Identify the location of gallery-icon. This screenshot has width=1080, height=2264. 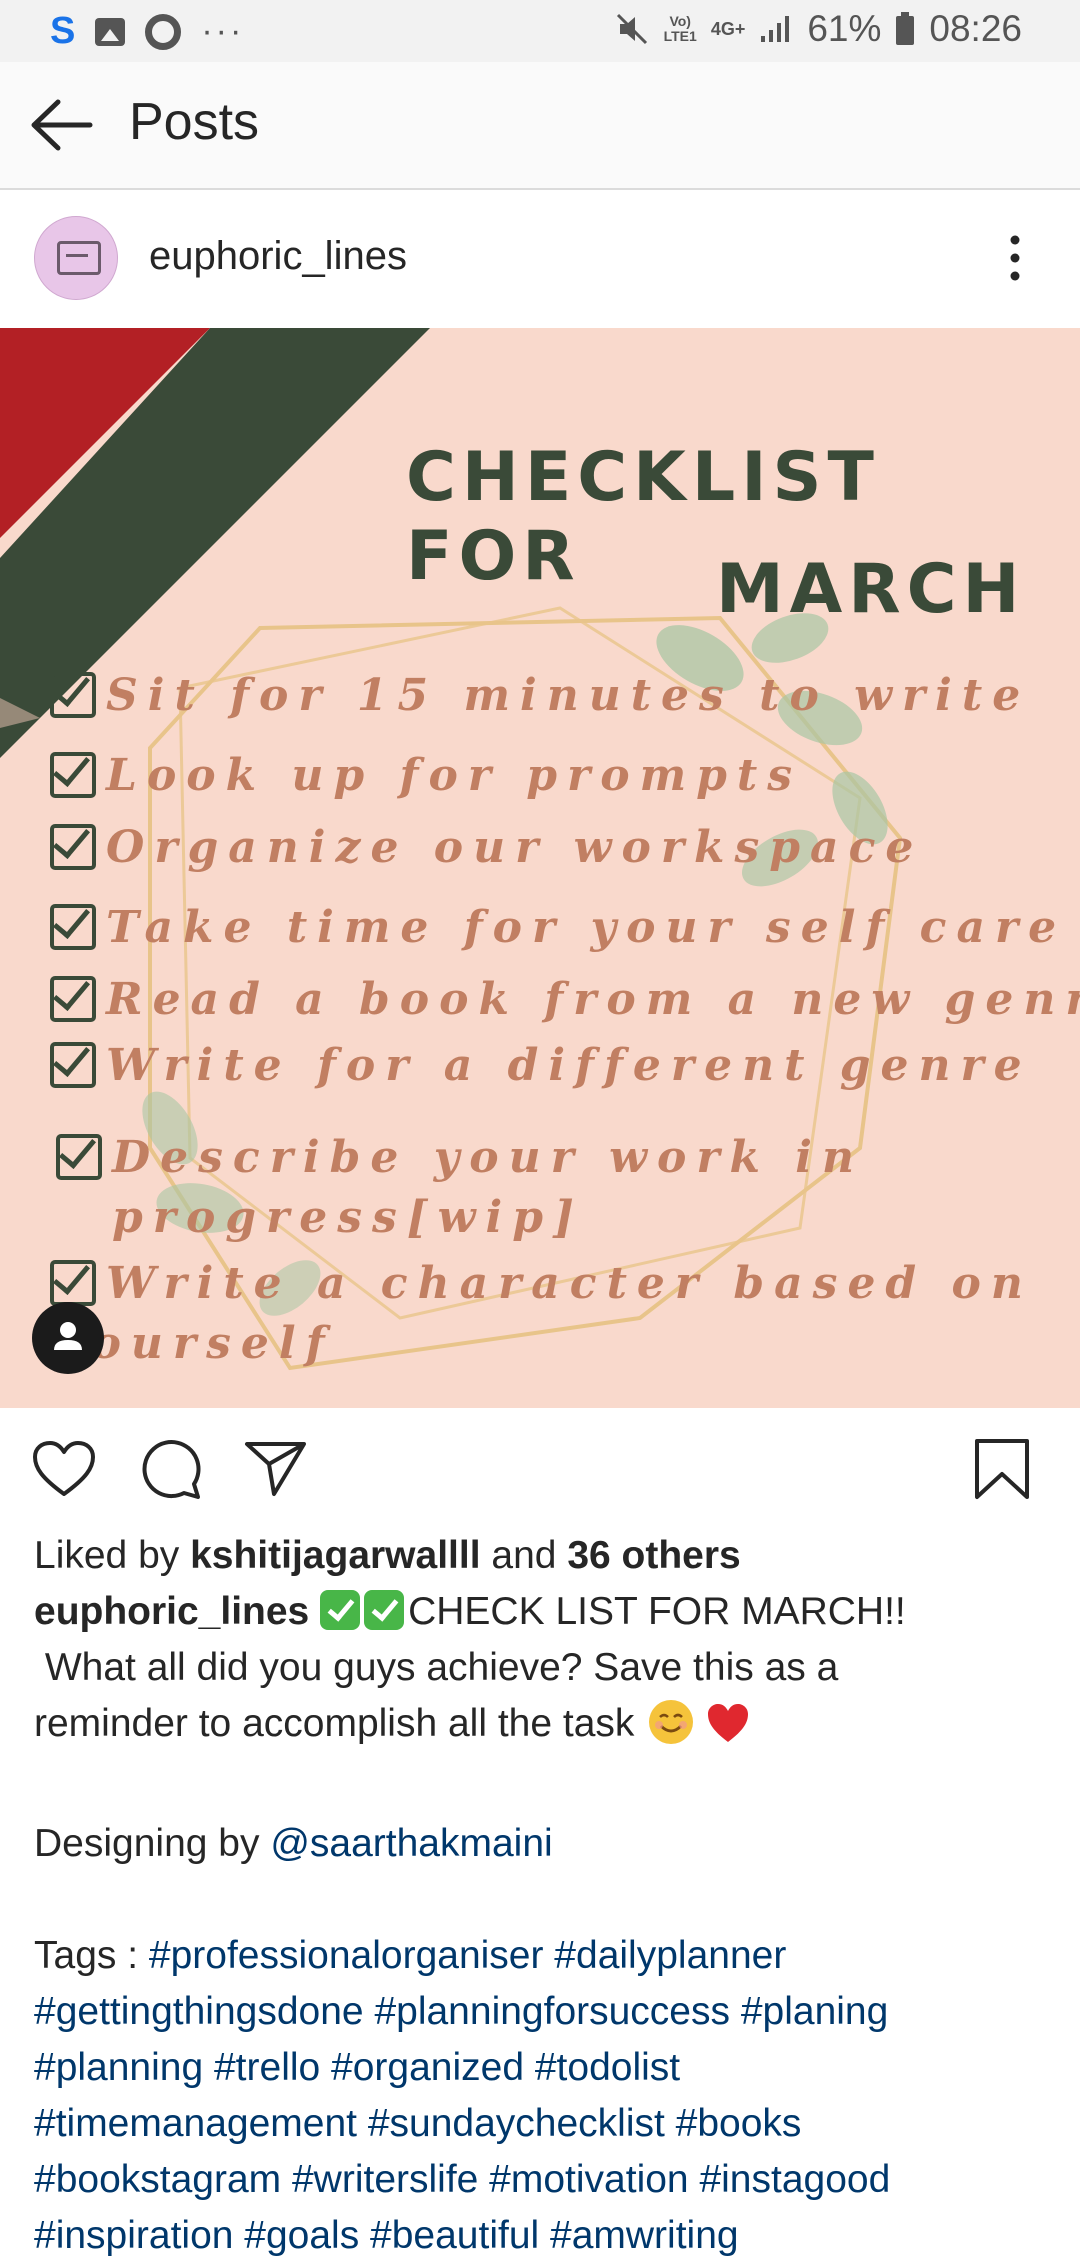
(110, 31).